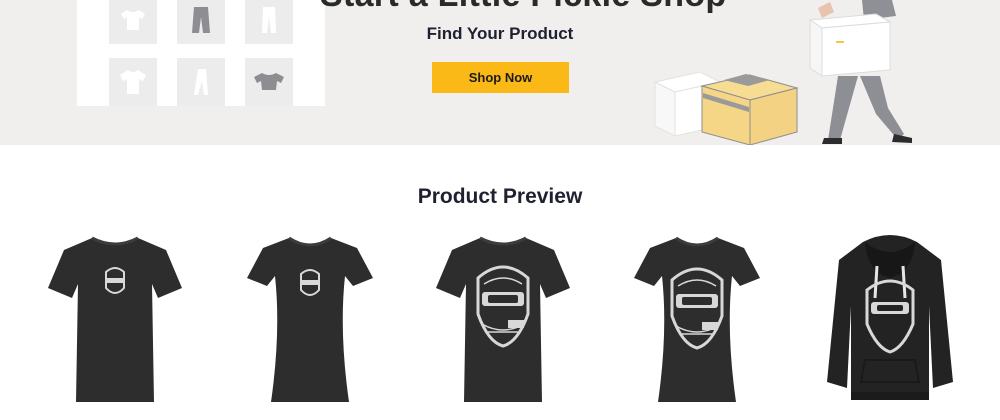 Image resolution: width=1000 pixels, height=420 pixels. What do you see at coordinates (860, 72) in the screenshot?
I see `person-carrying-box-illustration` at bounding box center [860, 72].